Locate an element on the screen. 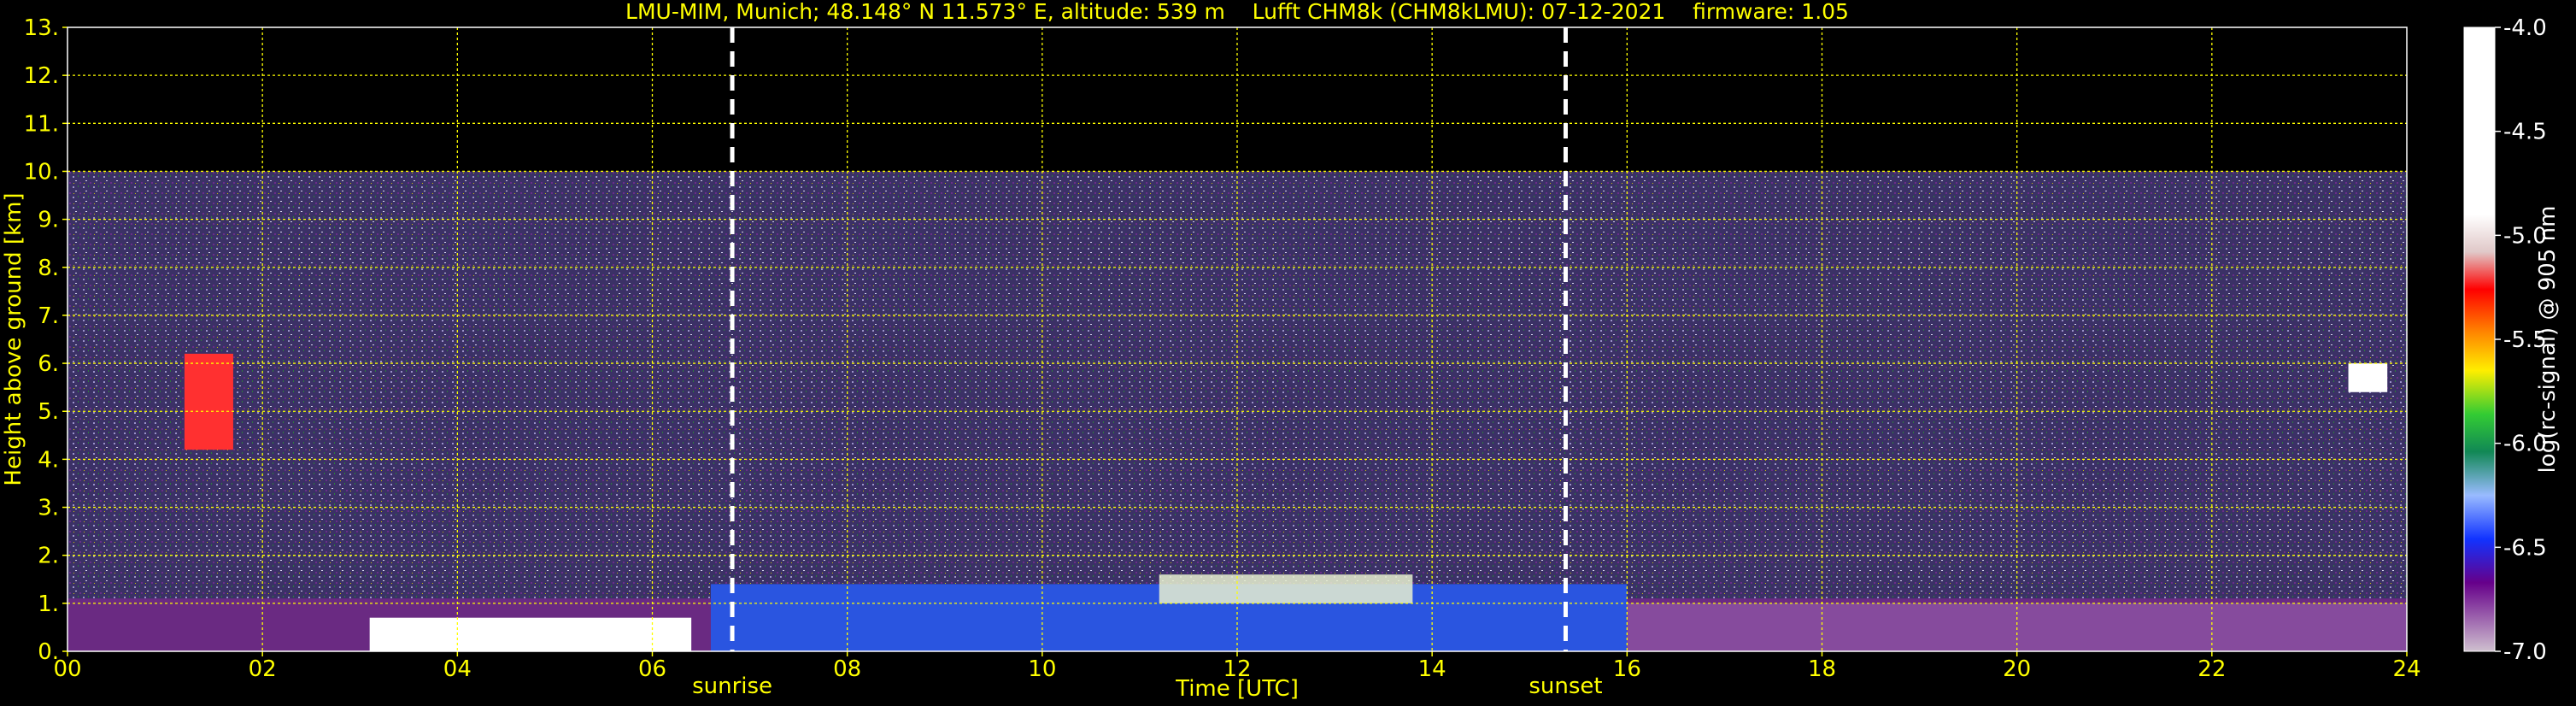 This screenshot has width=2576, height=706. y-tick-label: 0. is located at coordinates (48, 652).